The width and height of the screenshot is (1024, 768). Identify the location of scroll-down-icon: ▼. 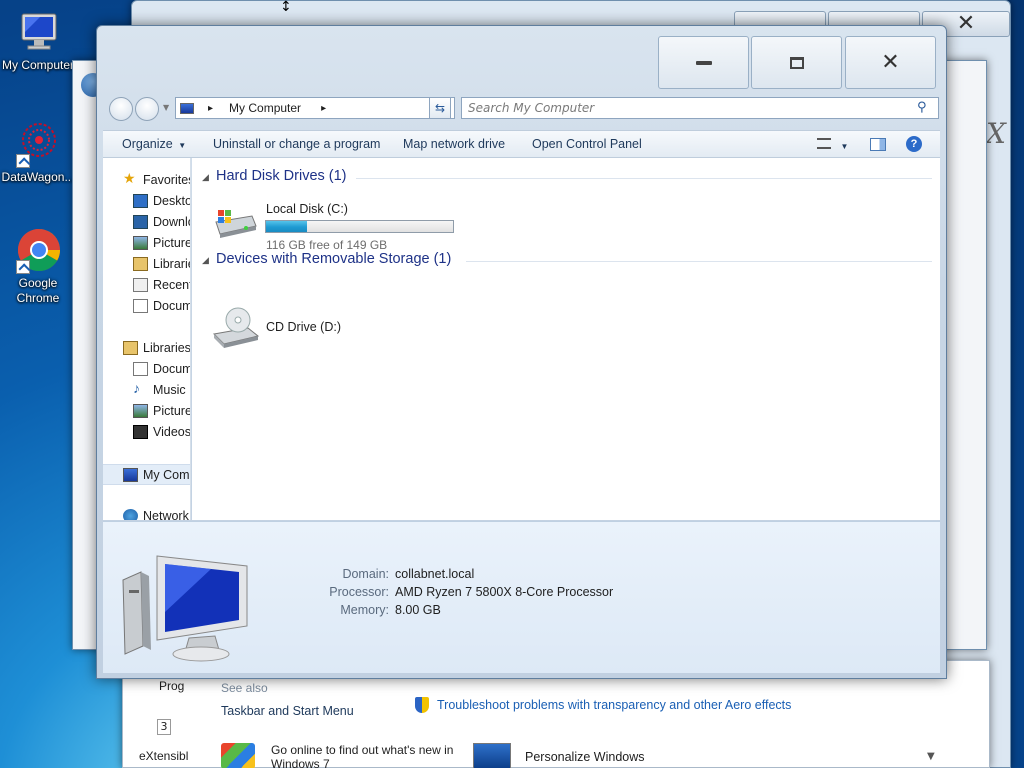
(931, 756).